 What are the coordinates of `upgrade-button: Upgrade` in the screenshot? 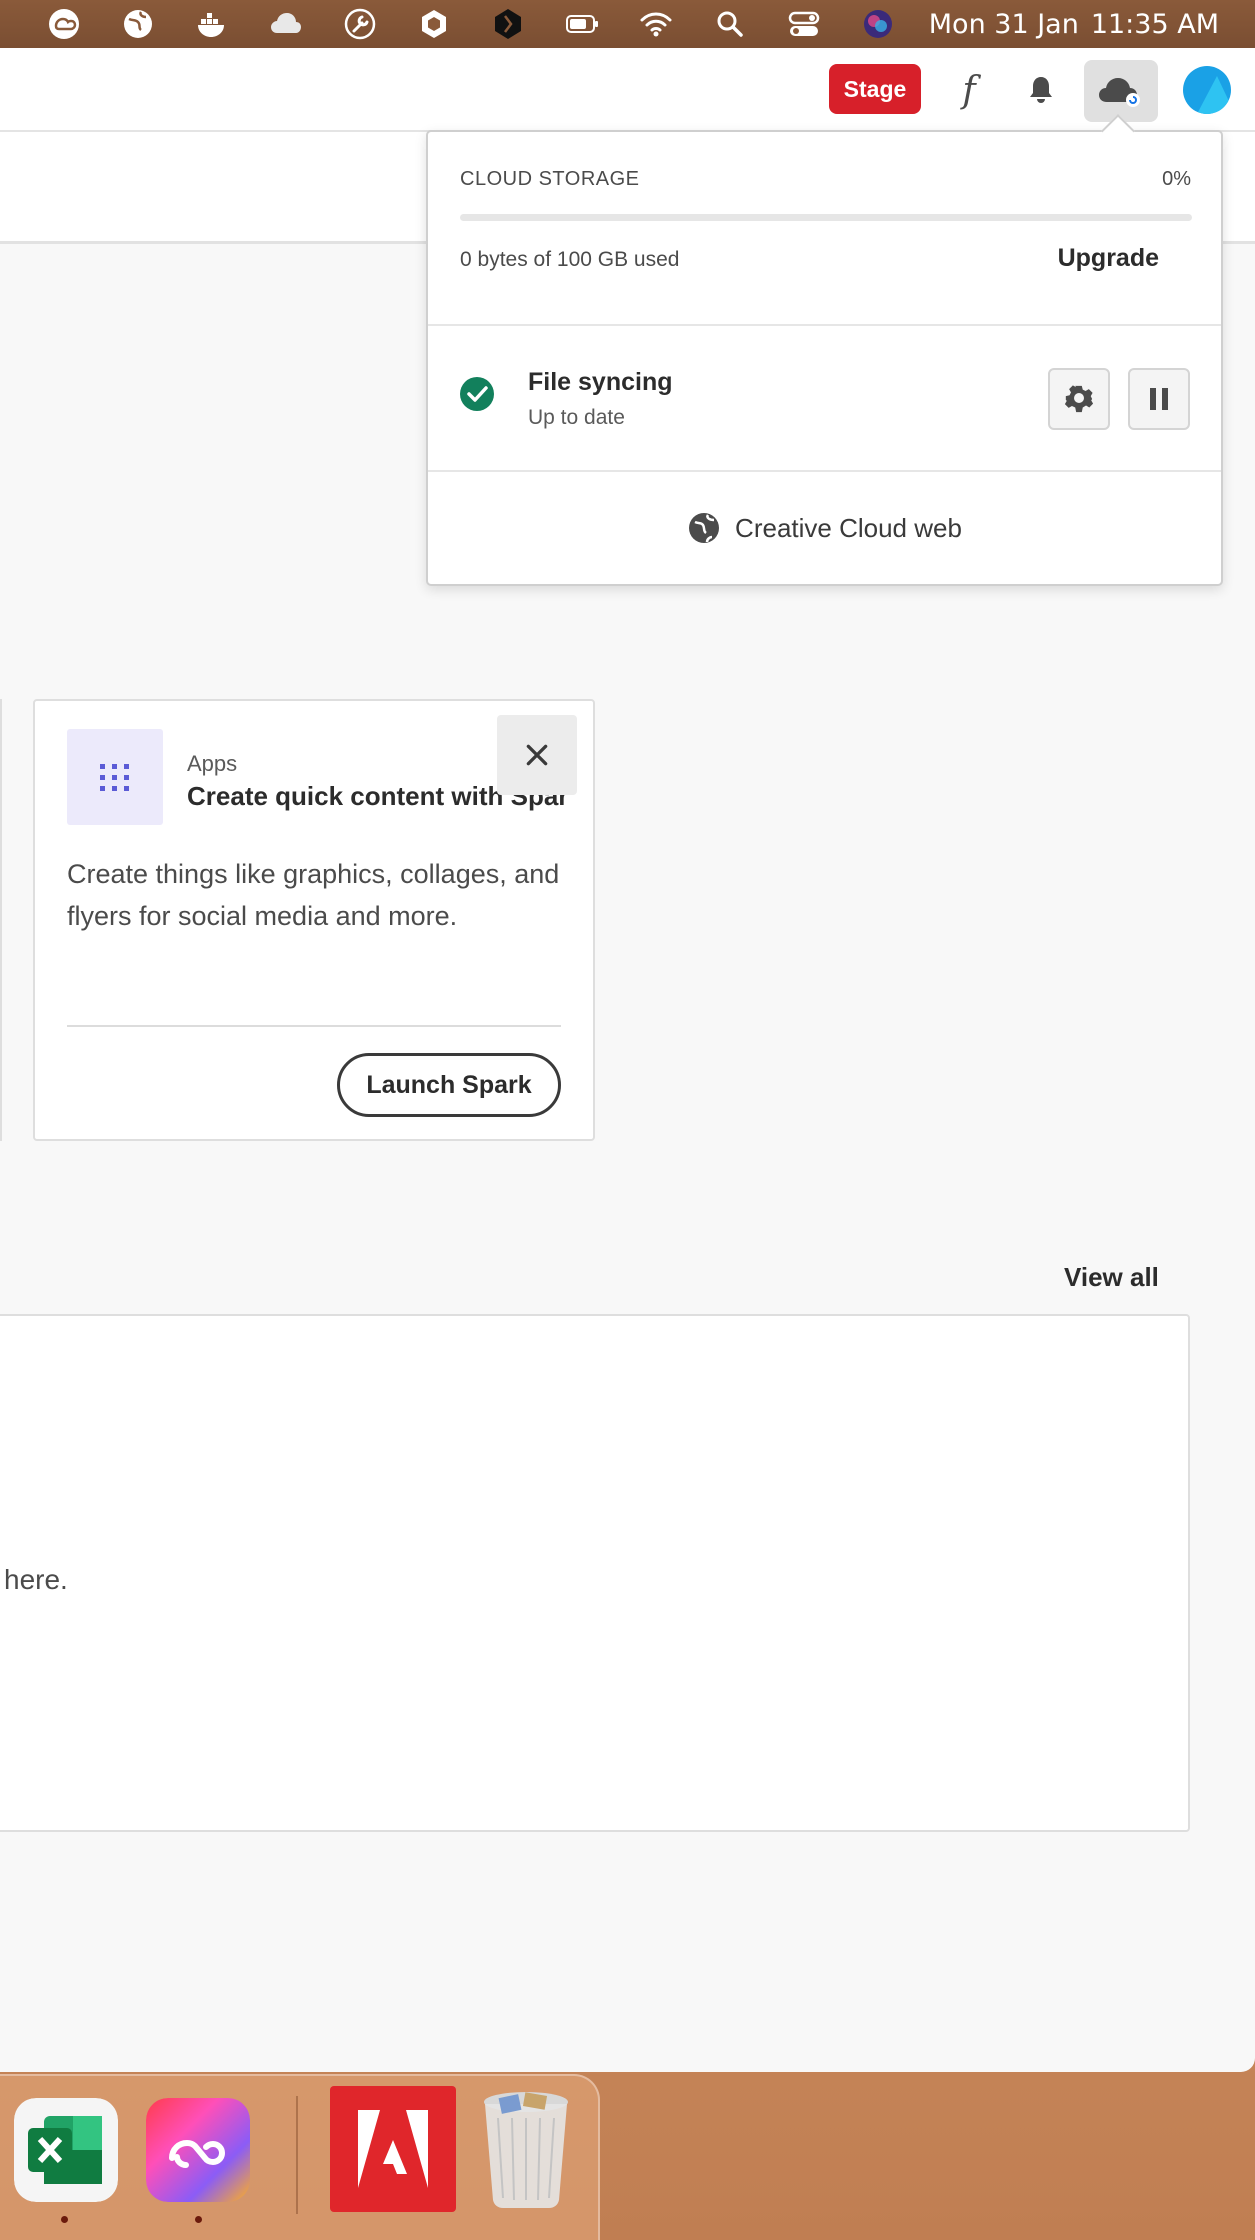 It's located at (1108, 258).